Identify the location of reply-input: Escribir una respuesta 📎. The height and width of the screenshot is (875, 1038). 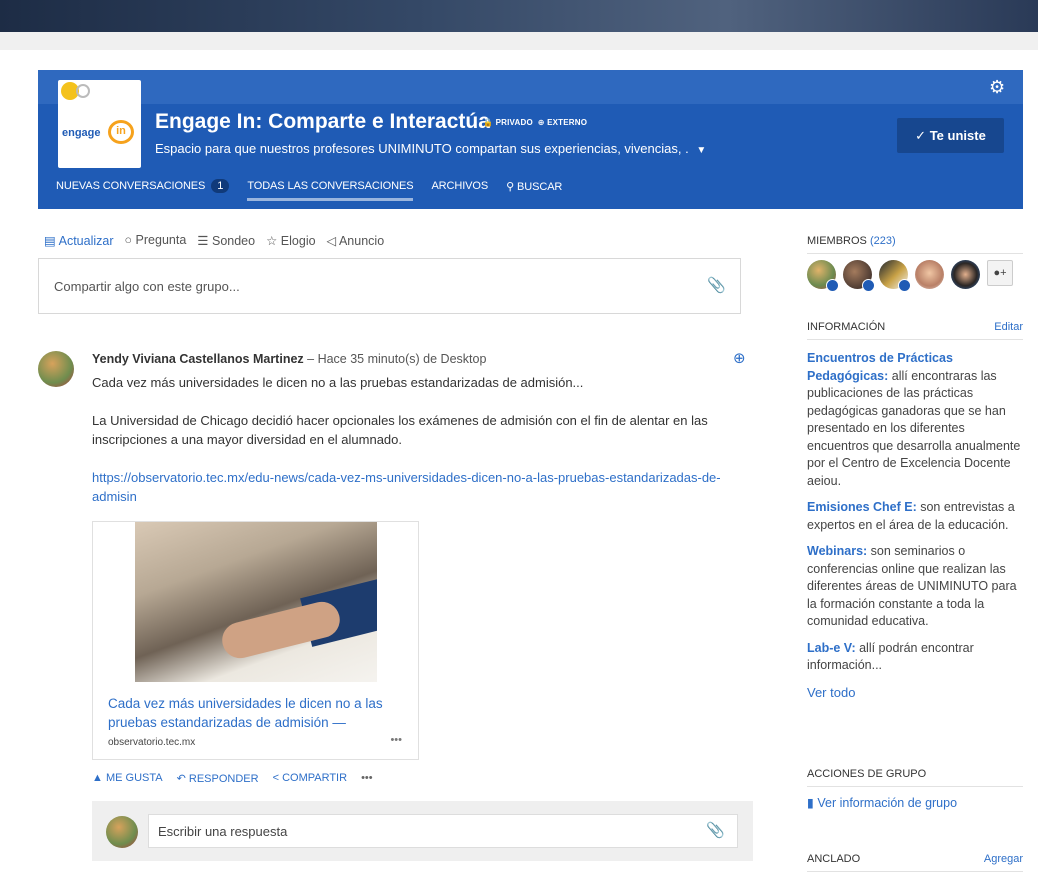
(443, 831).